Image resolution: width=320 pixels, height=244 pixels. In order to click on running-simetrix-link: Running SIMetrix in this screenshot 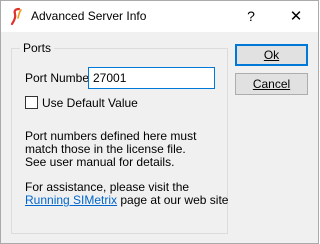, I will do `click(71, 200)`.